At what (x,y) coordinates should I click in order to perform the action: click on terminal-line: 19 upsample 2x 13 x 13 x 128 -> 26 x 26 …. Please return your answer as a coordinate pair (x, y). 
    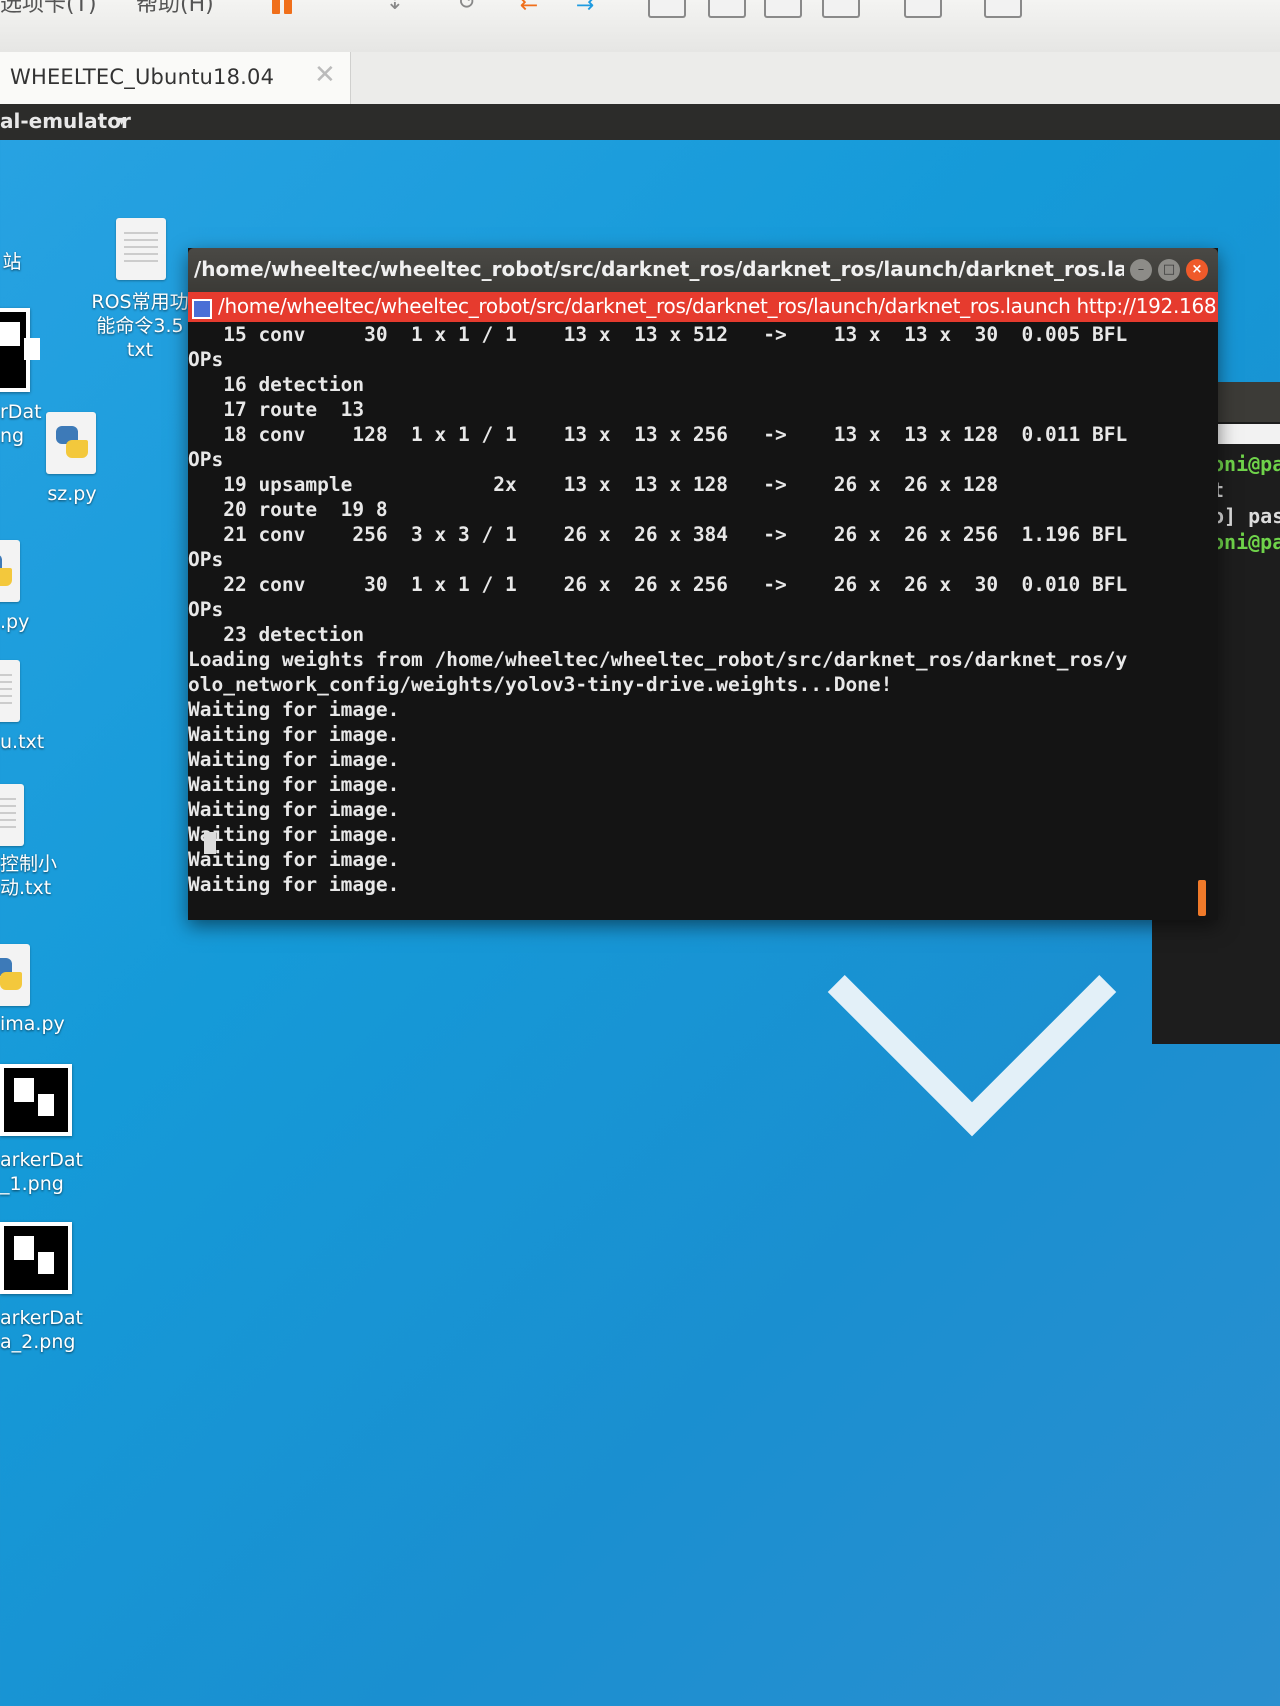
    Looking at the image, I should click on (593, 484).